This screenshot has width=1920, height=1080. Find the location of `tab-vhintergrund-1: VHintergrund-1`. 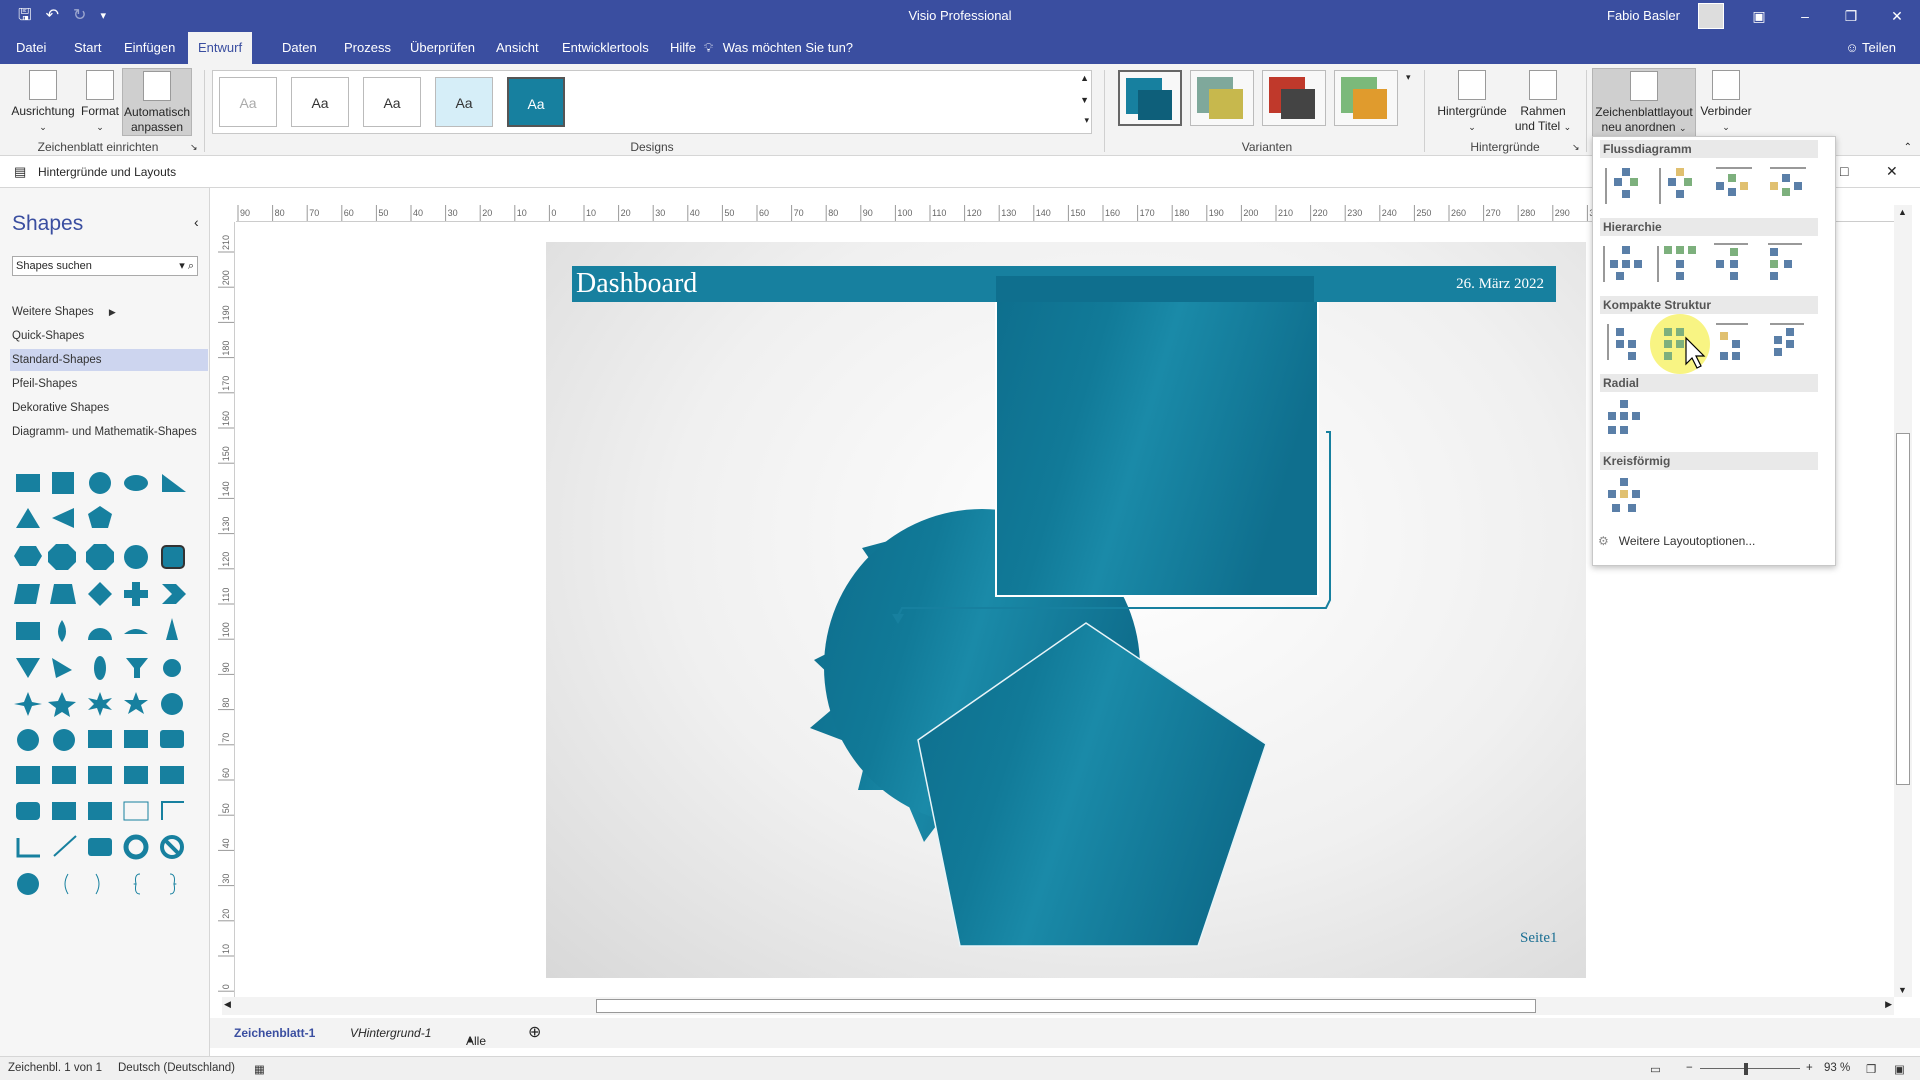

tab-vhintergrund-1: VHintergrund-1 is located at coordinates (390, 1033).